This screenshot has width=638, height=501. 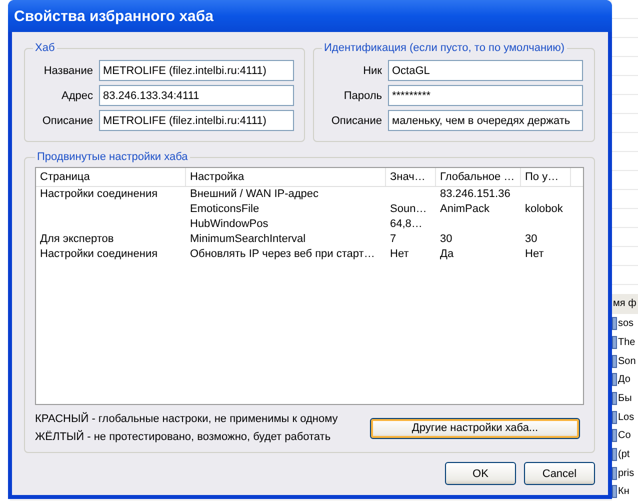 I want to click on field-label: Ник, so click(x=372, y=70).